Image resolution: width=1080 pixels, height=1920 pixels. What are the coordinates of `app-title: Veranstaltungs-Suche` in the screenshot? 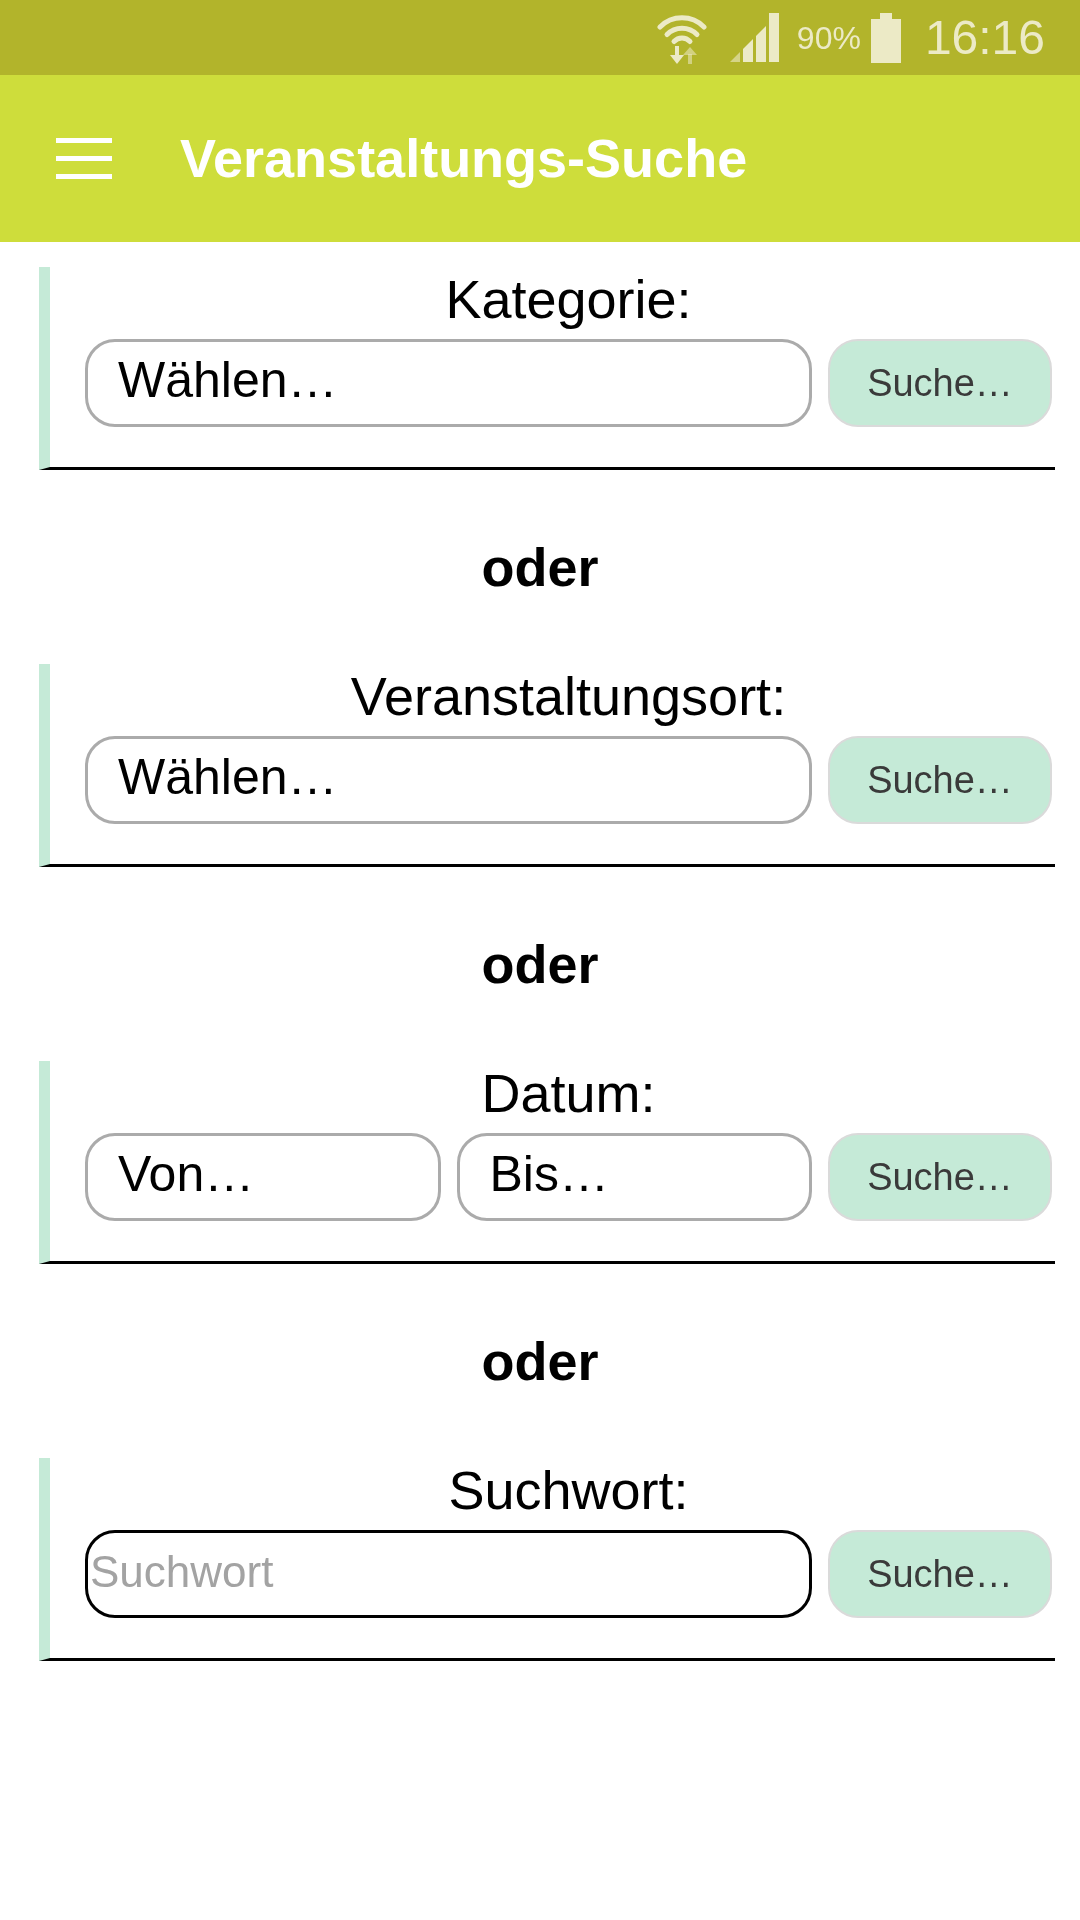 It's located at (464, 158).